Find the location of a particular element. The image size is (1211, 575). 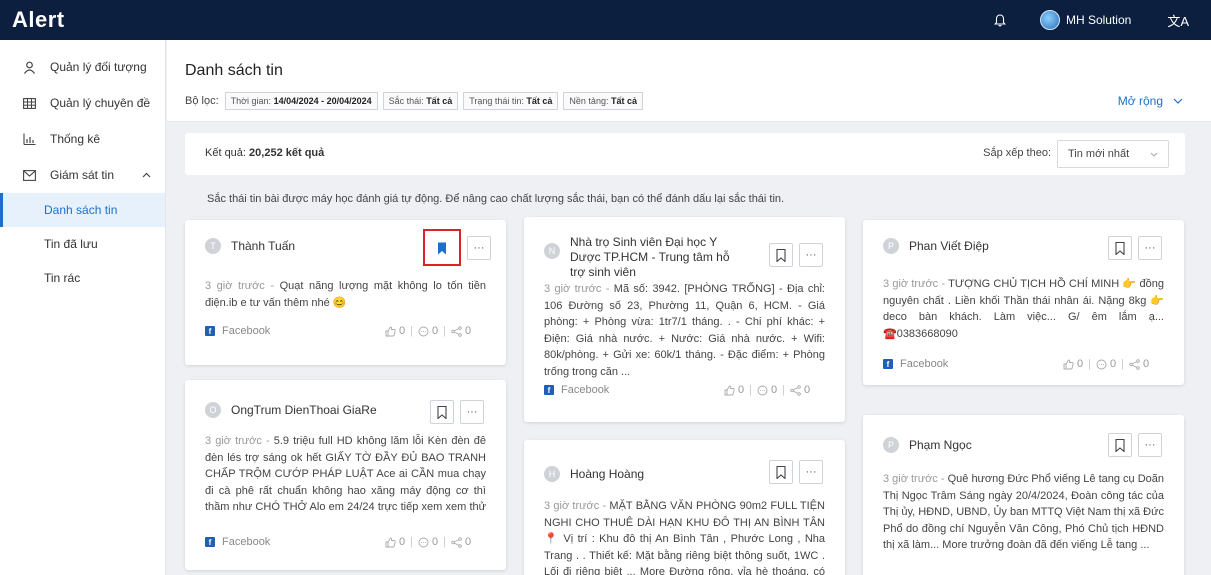

sidebar-item-statistics: Thống kê is located at coordinates (82, 139).